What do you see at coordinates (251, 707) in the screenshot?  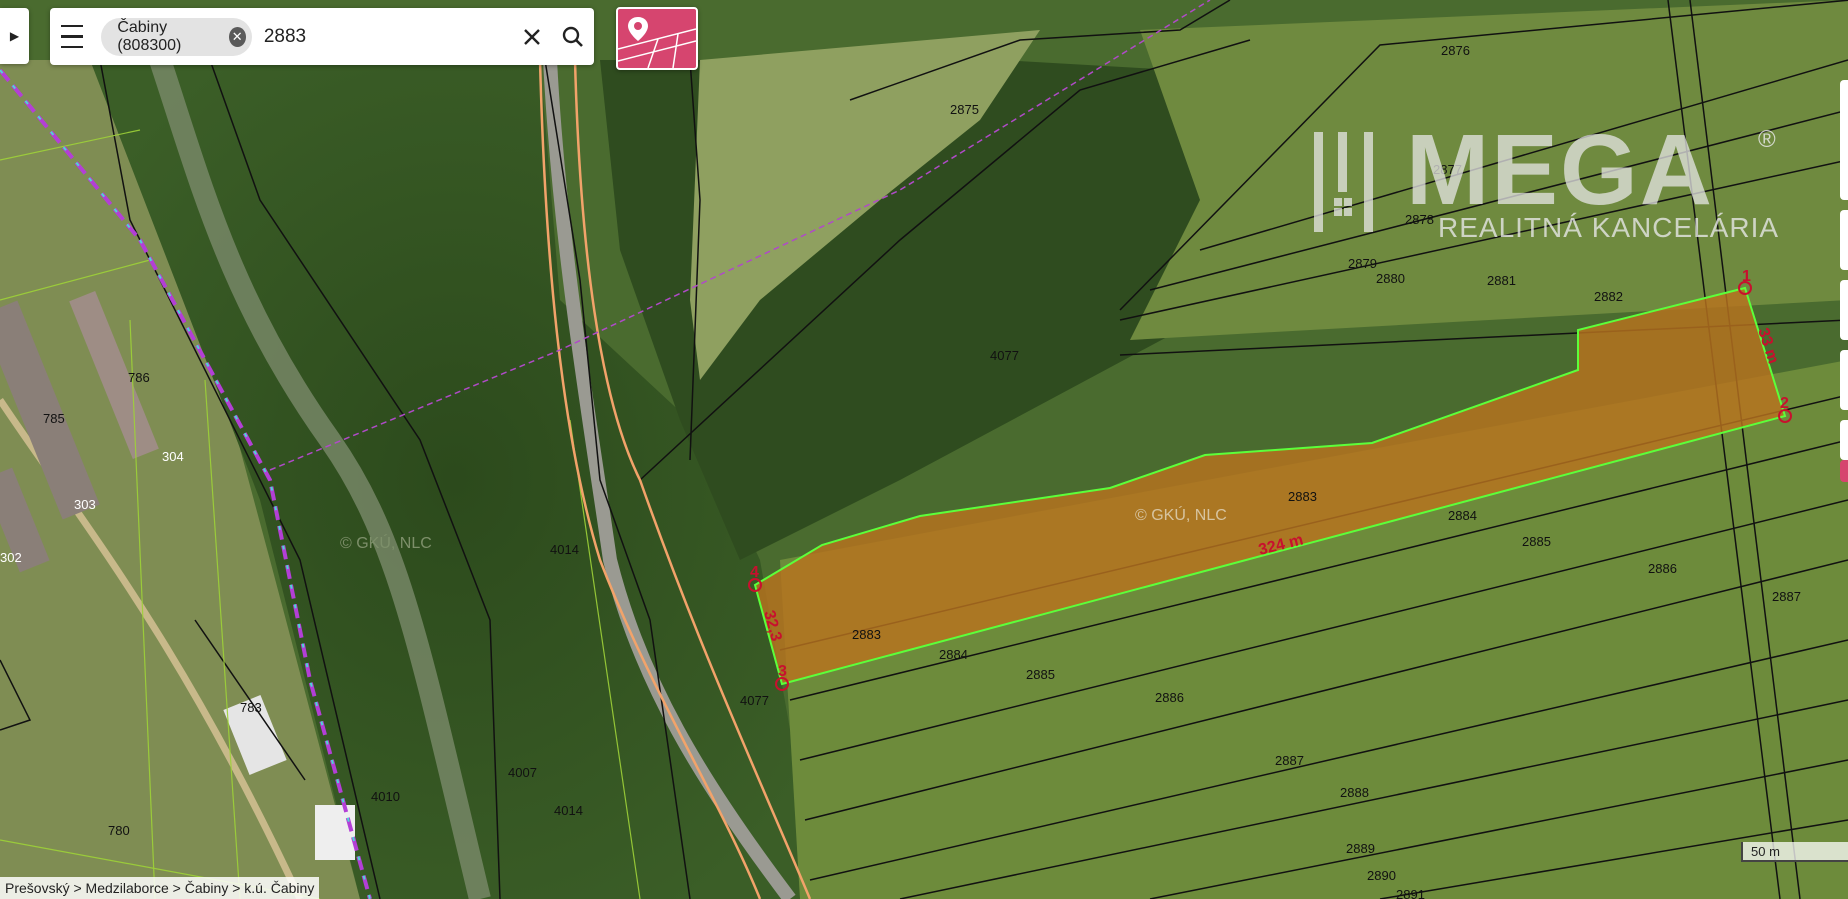 I see `parcel-label: 783` at bounding box center [251, 707].